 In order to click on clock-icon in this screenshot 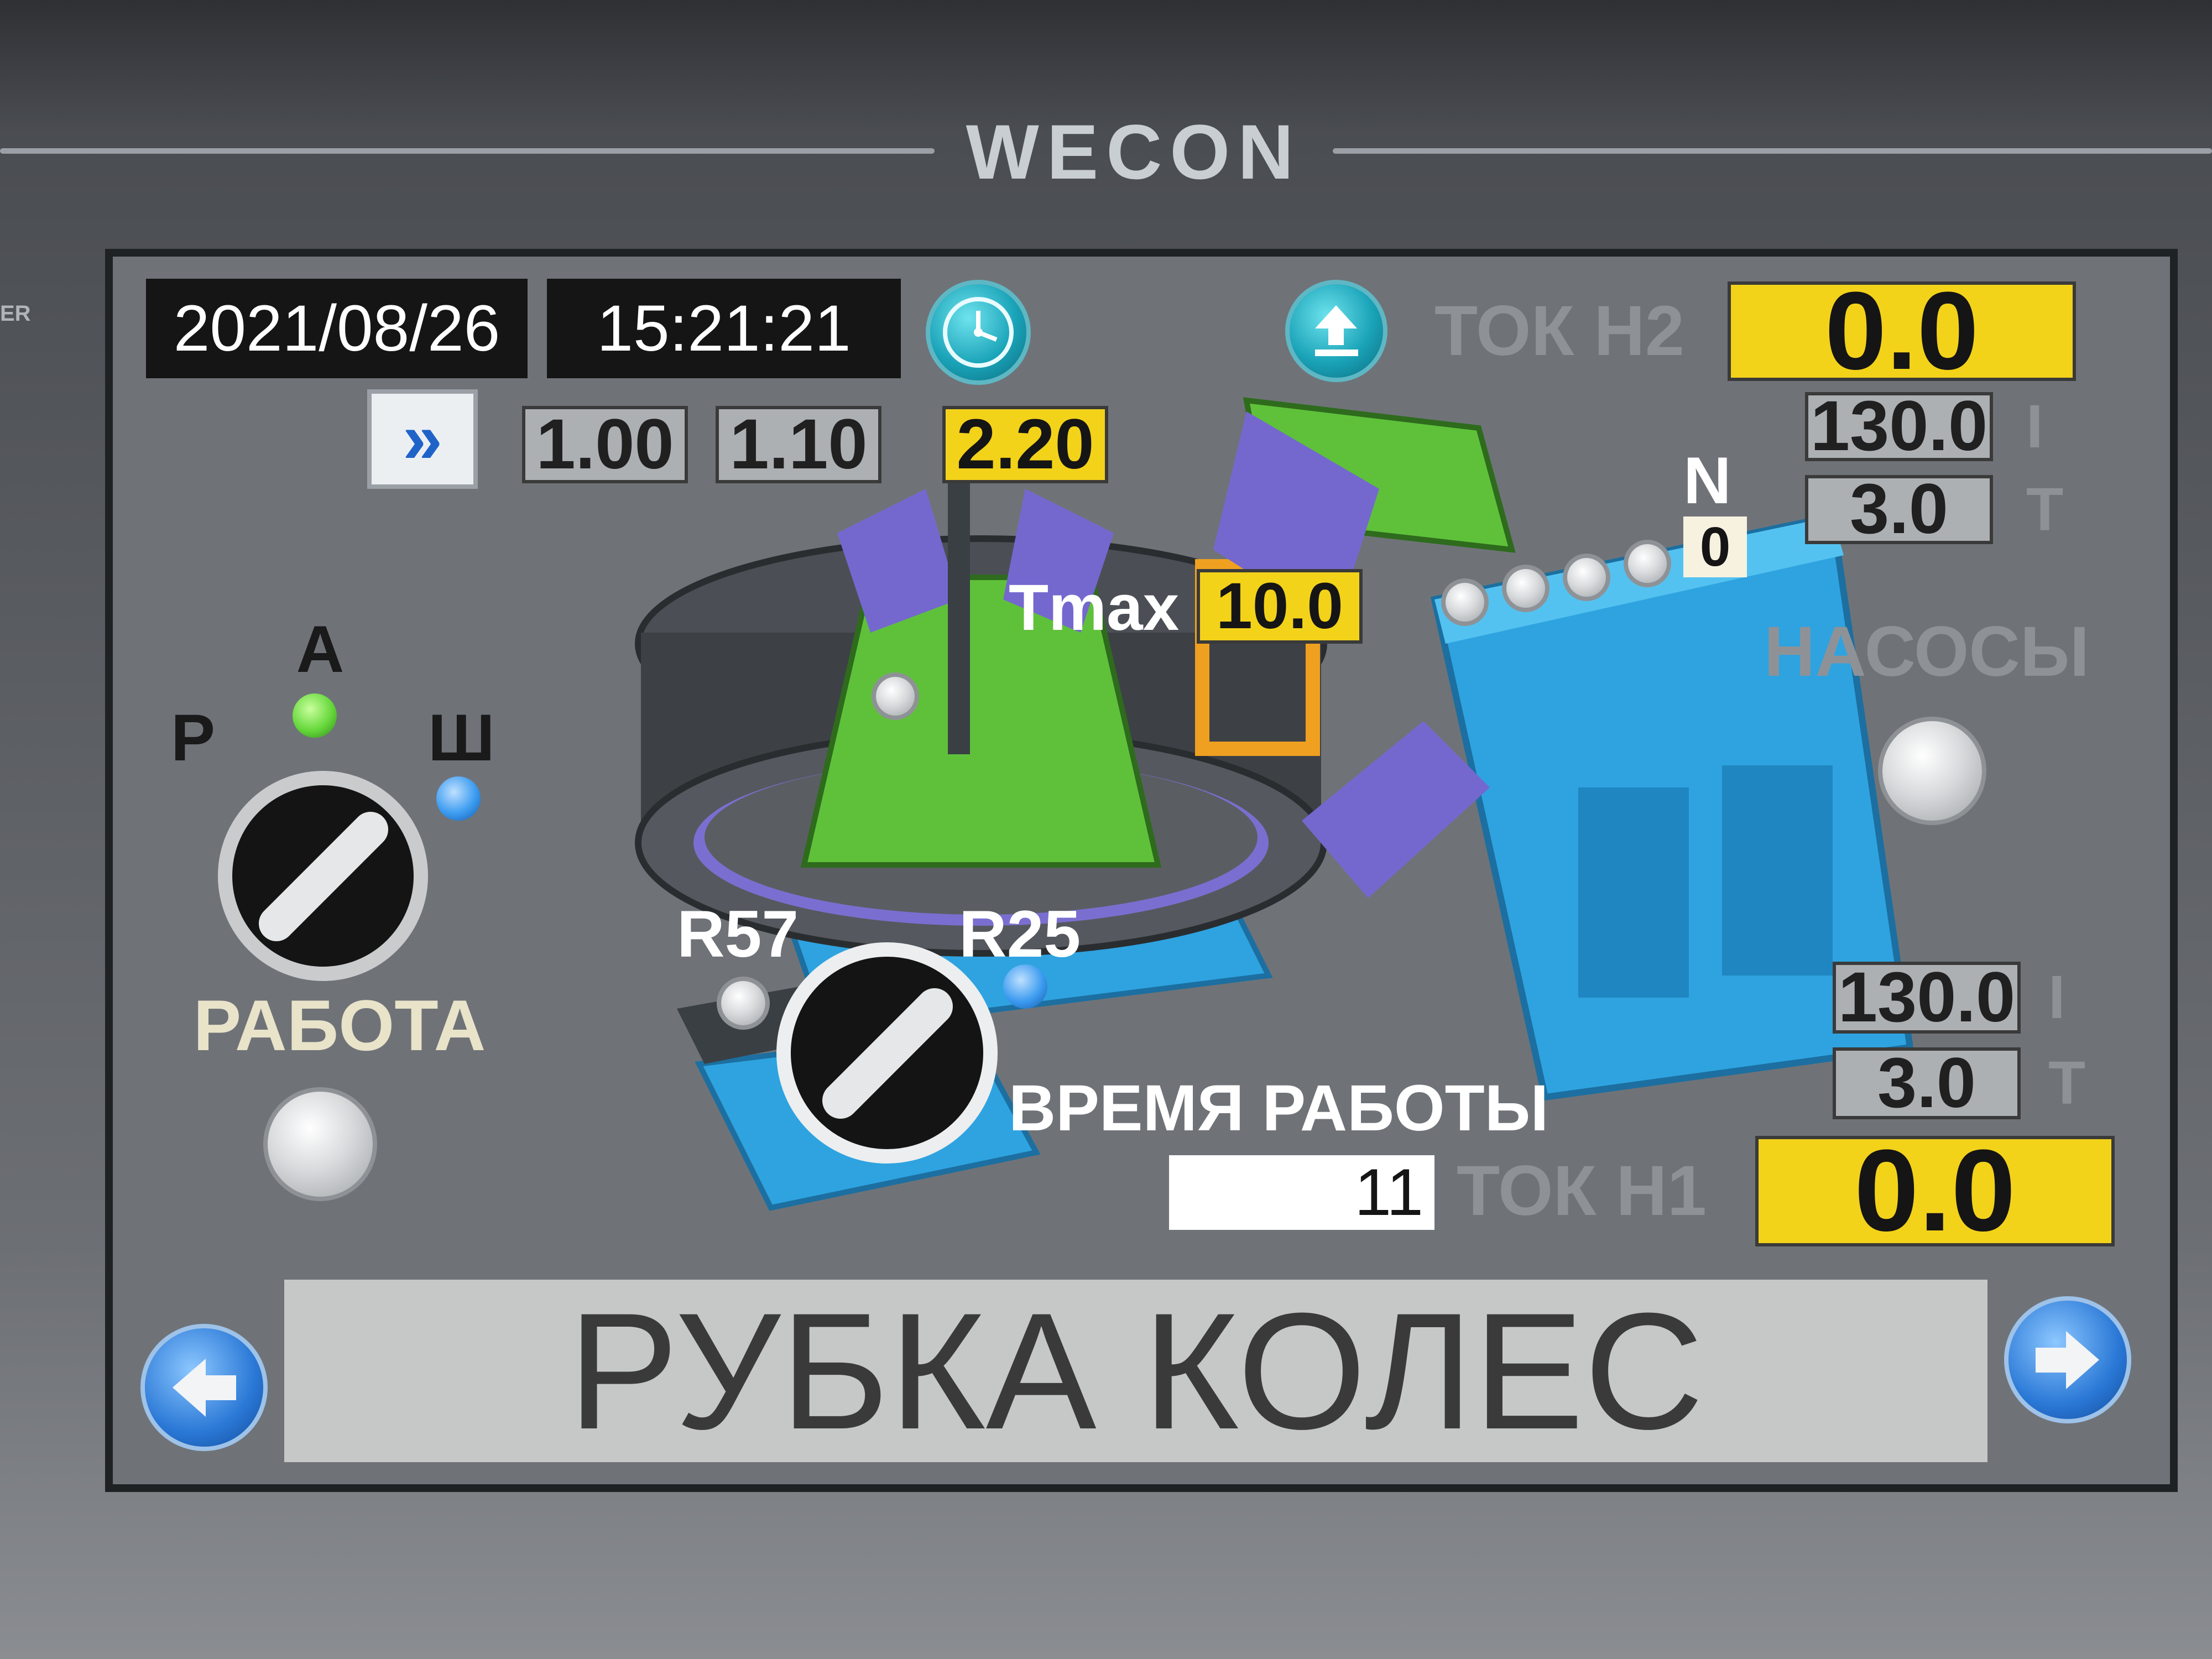, I will do `click(979, 332)`.